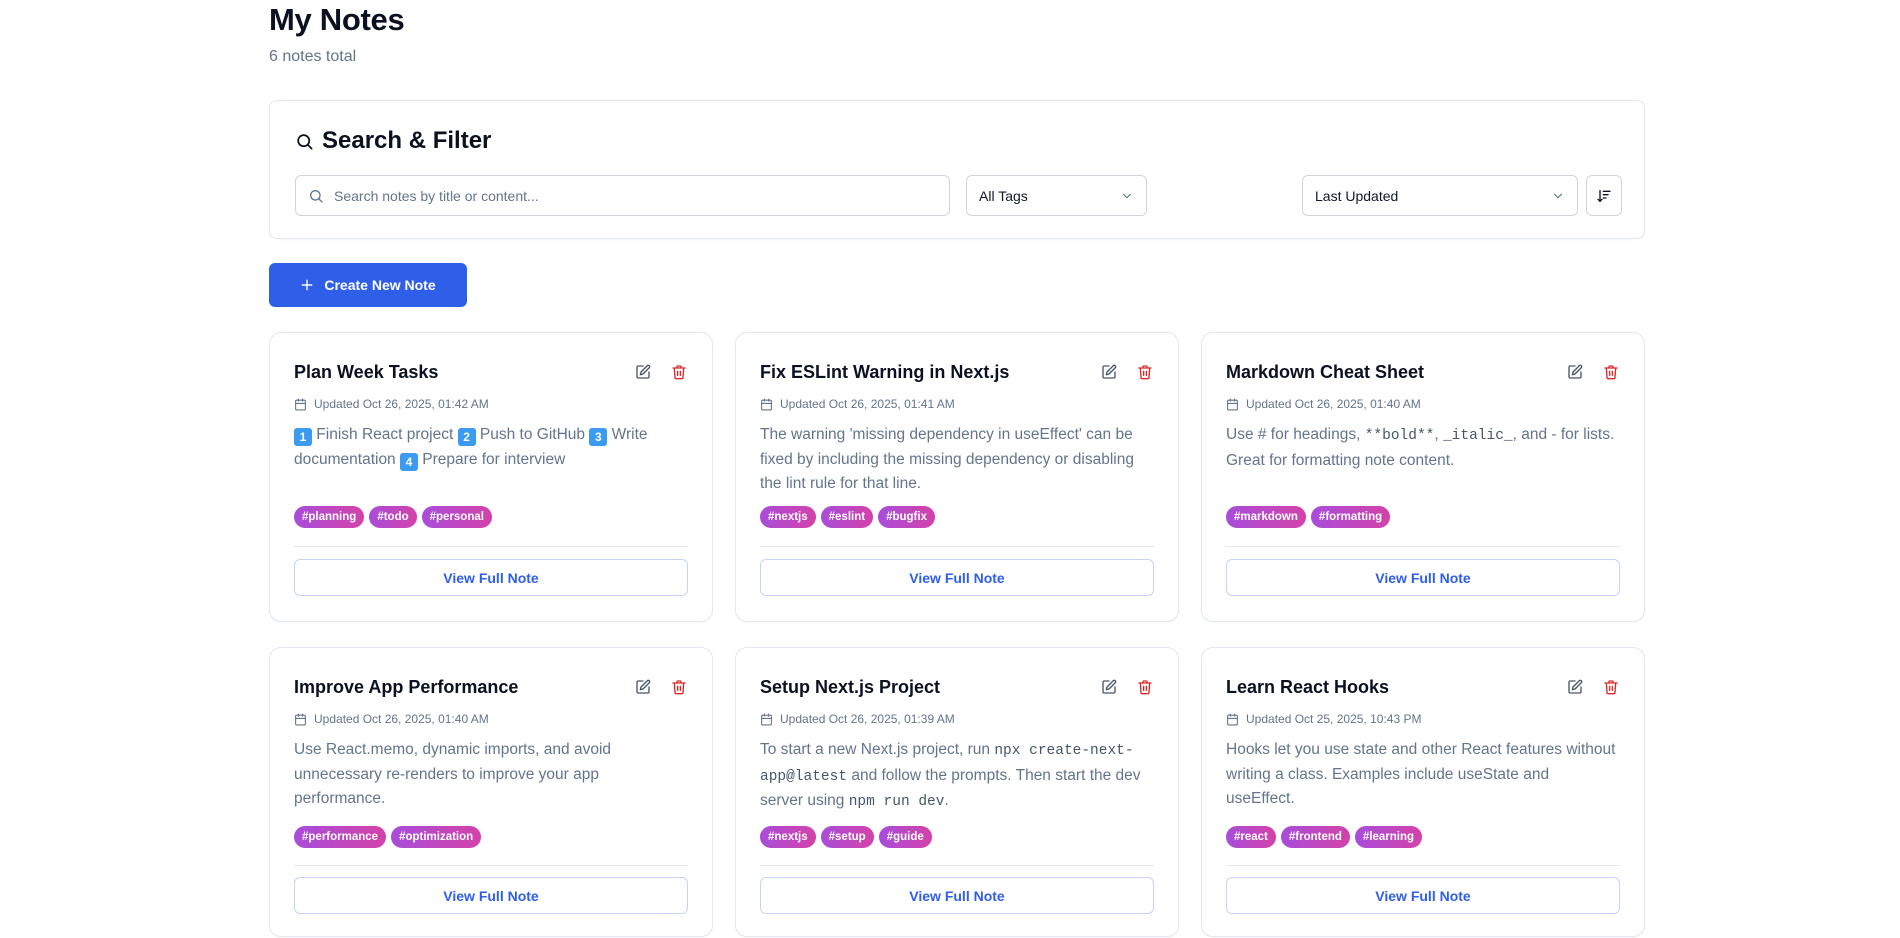  Describe the element at coordinates (391, 404) in the screenshot. I see `note-updated: Updated Oct 26, 2025, 01:42 AM` at that location.